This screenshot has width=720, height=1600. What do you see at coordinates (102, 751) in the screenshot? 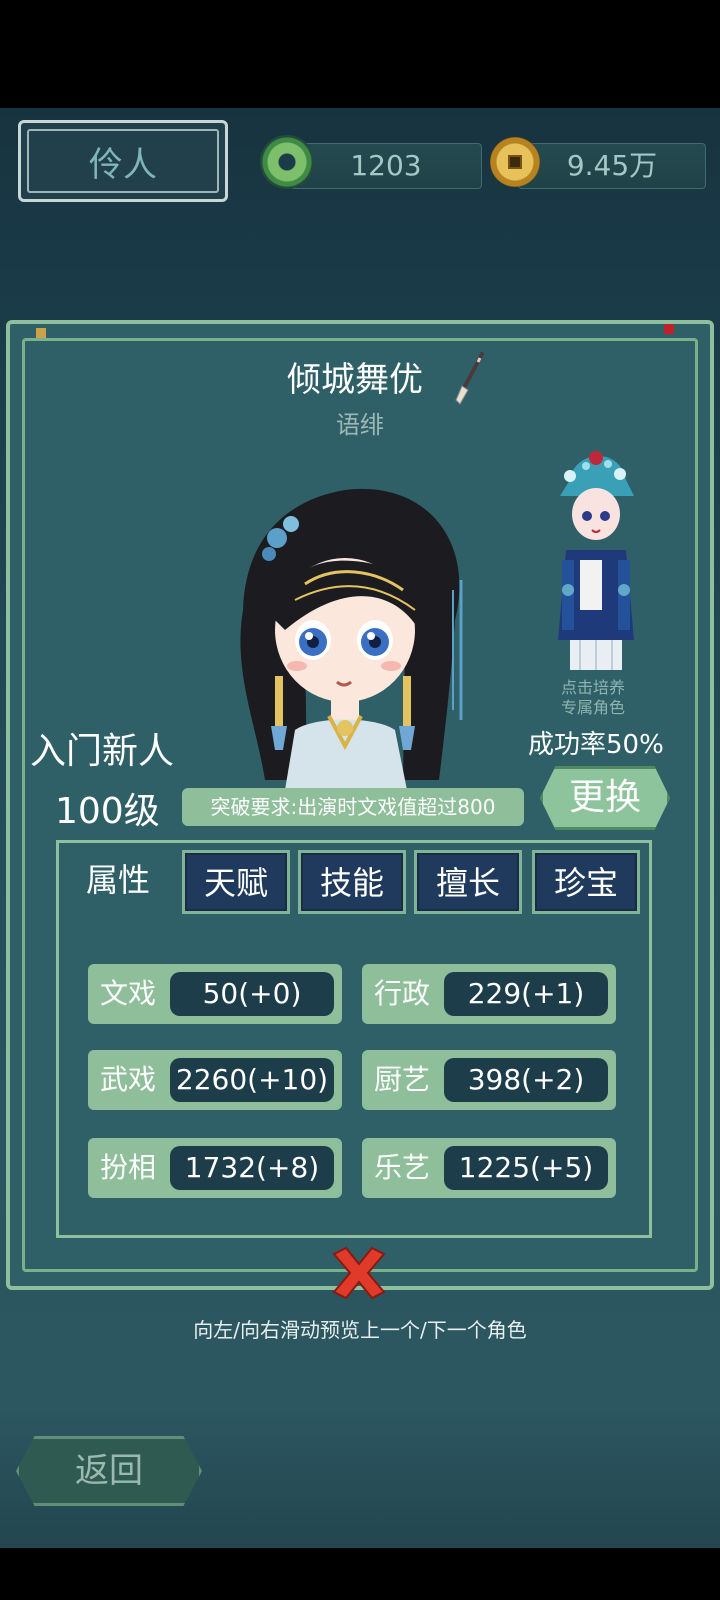
I see `character-rank: 入门新人` at bounding box center [102, 751].